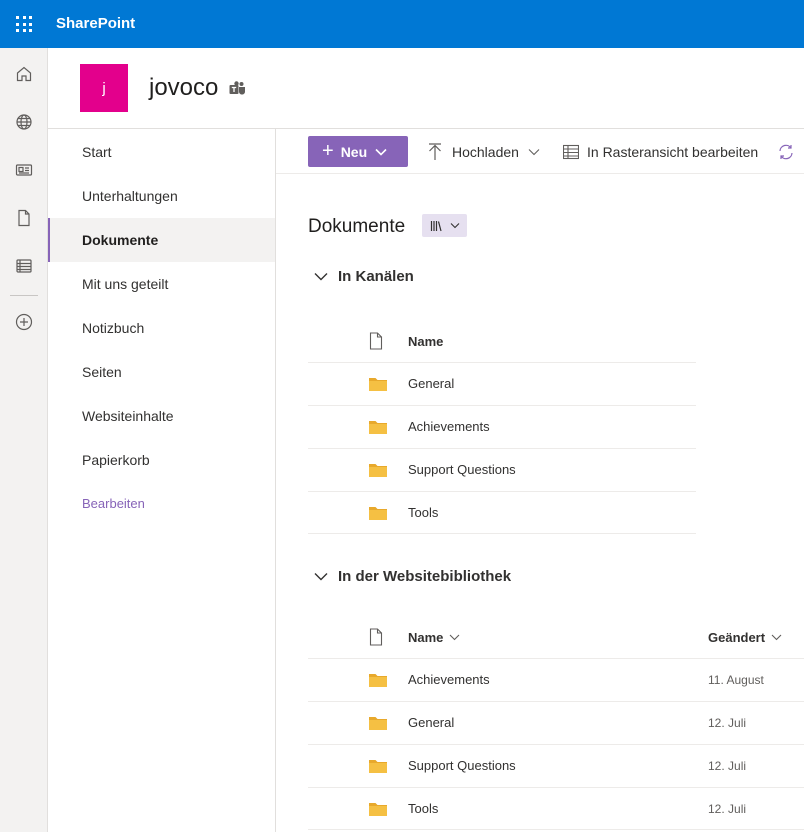 Image resolution: width=804 pixels, height=832 pixels. What do you see at coordinates (556, 808) in the screenshot?
I see `table-row: Tools 12. Juli` at bounding box center [556, 808].